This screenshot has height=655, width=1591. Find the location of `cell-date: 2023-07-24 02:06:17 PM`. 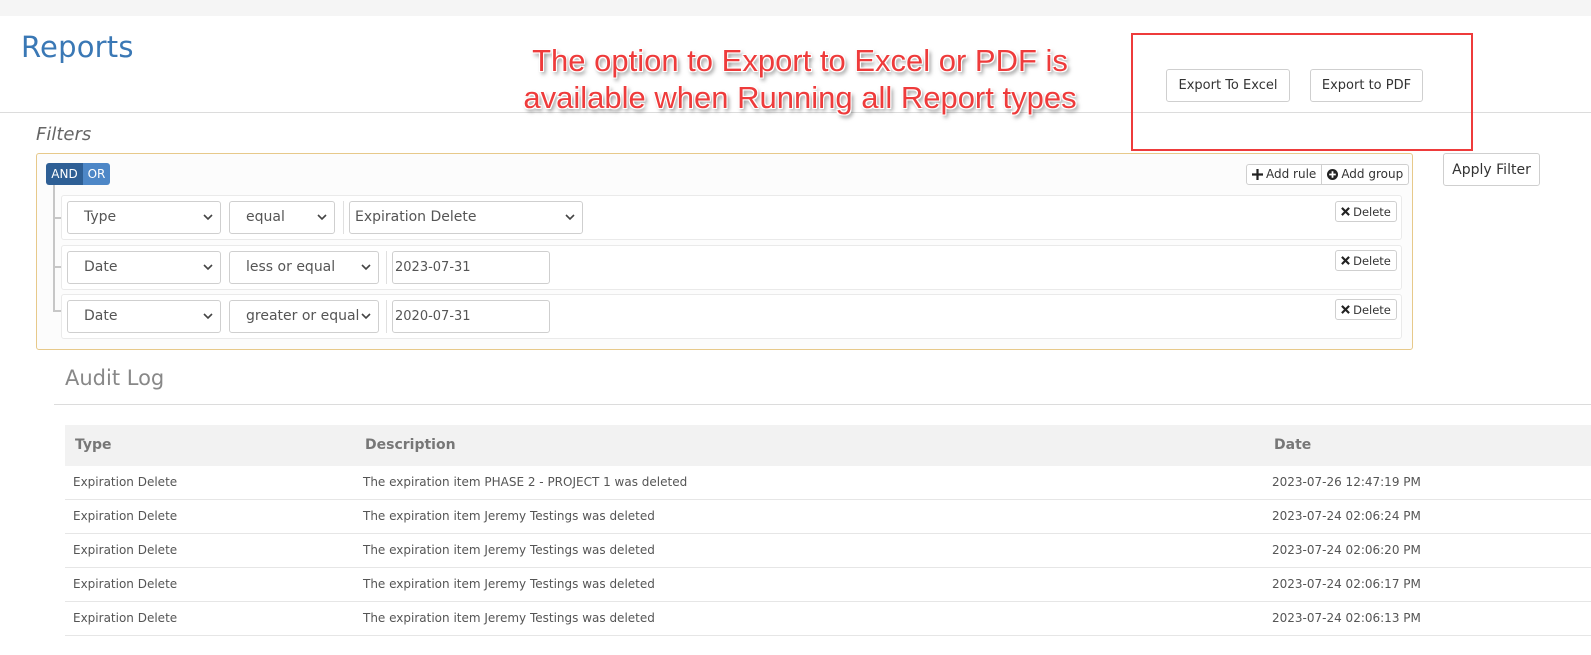

cell-date: 2023-07-24 02:06:17 PM is located at coordinates (1346, 584).